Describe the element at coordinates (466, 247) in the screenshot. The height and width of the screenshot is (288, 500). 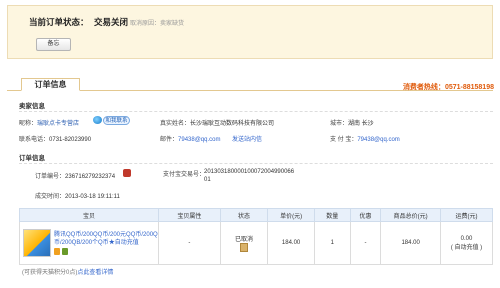
I see `item-shipping-note: ( 自动充值 )` at that location.